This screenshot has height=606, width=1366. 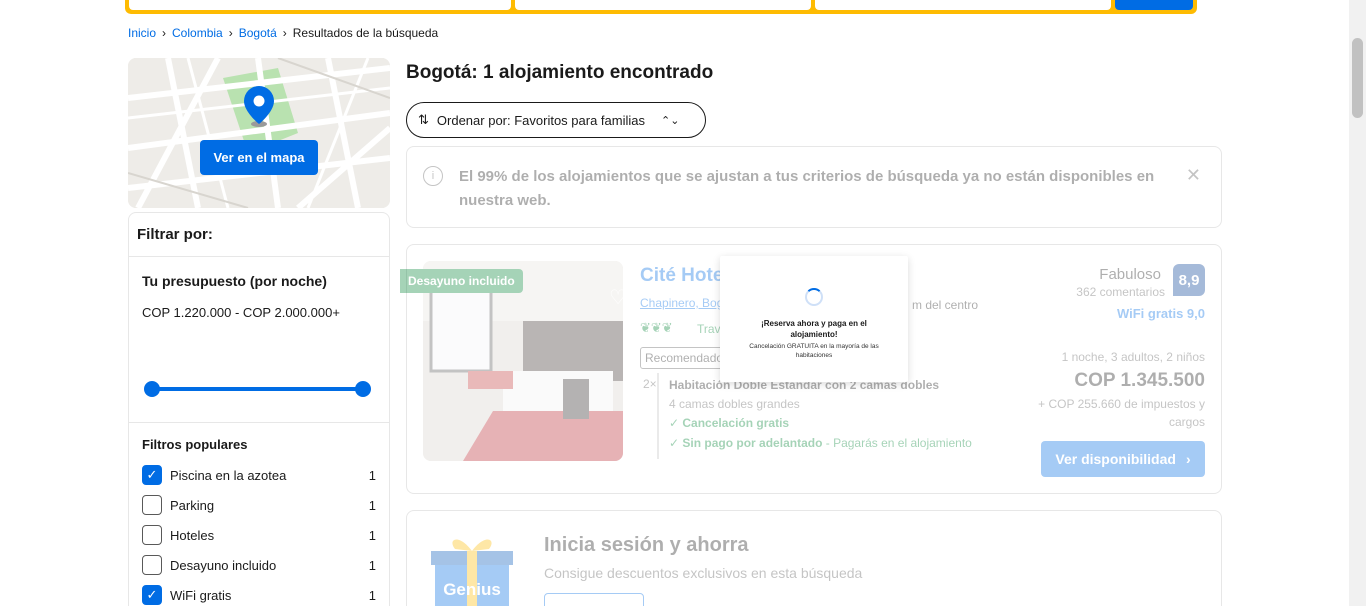 I want to click on perk-label: Sin pago por adelantado, so click(x=752, y=443).